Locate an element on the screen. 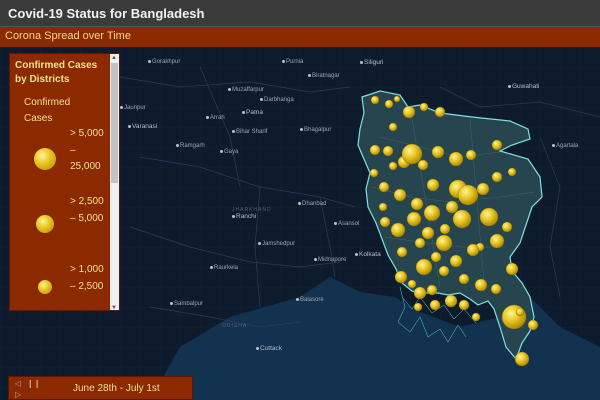 Image resolution: width=600 pixels, height=400 pixels. time-slider-bar: ◁ ❙❙ ▷ June 28th - July 1st is located at coordinates (100, 388).